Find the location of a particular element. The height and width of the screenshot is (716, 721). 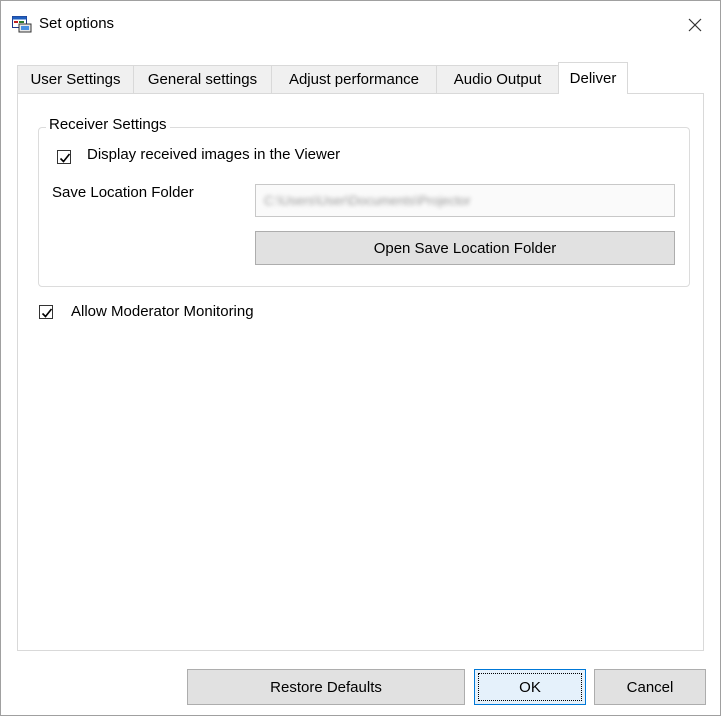

tab-label: User Settings is located at coordinates (75, 79).